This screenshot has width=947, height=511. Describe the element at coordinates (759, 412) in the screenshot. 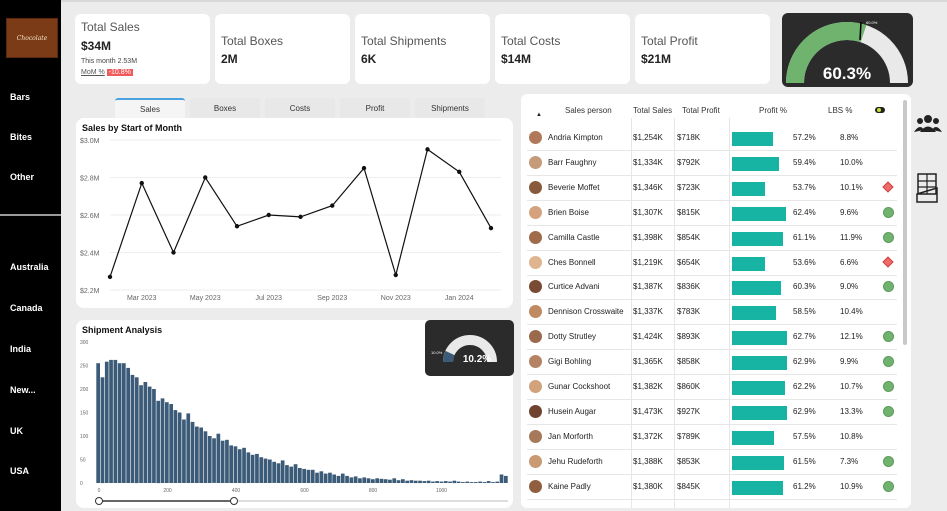

I see `profit-pct-bar` at that location.